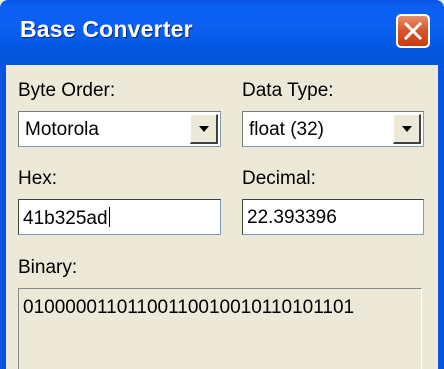 The width and height of the screenshot is (444, 369). Describe the element at coordinates (65, 218) in the screenshot. I see `hex-value: 41b325ad` at that location.